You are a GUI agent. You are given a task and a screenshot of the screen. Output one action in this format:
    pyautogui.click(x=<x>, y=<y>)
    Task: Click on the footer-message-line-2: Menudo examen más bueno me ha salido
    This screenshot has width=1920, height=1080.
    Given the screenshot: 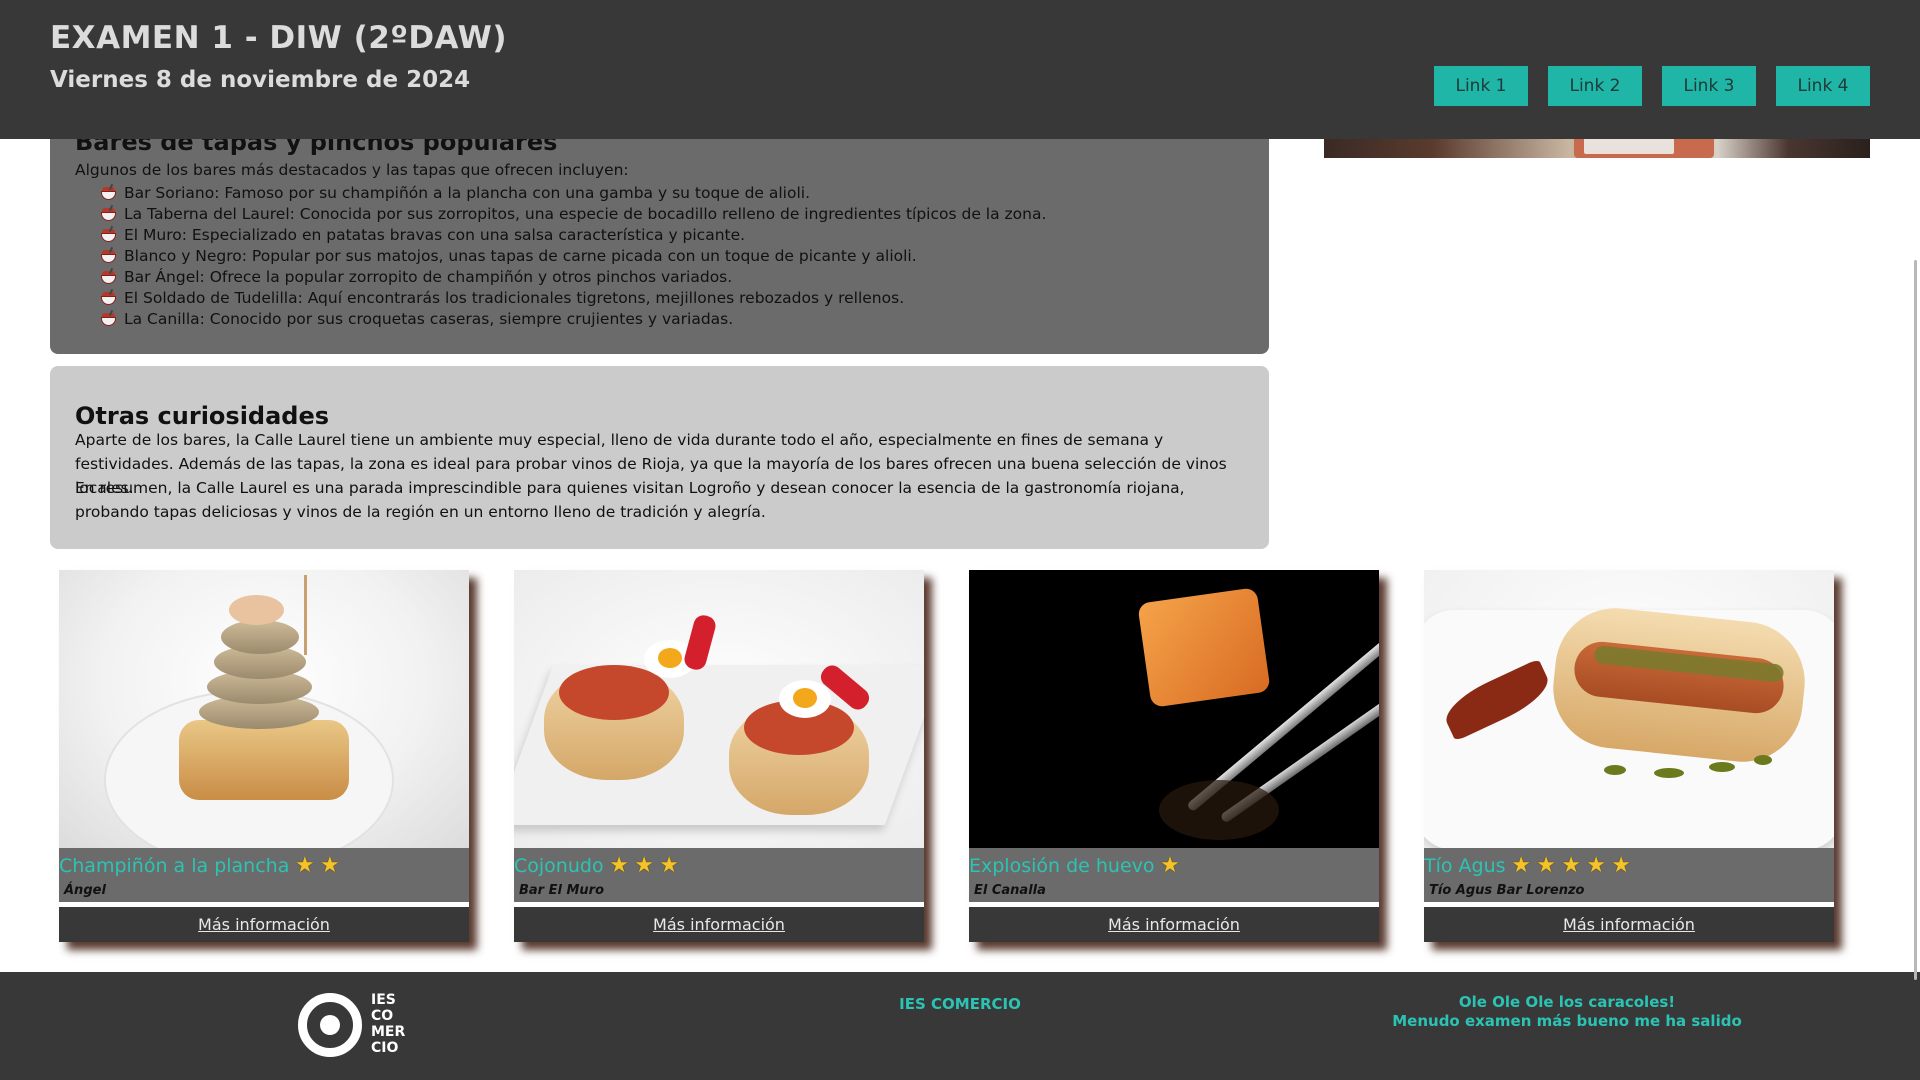 What is the action you would take?
    pyautogui.click(x=1567, y=1021)
    